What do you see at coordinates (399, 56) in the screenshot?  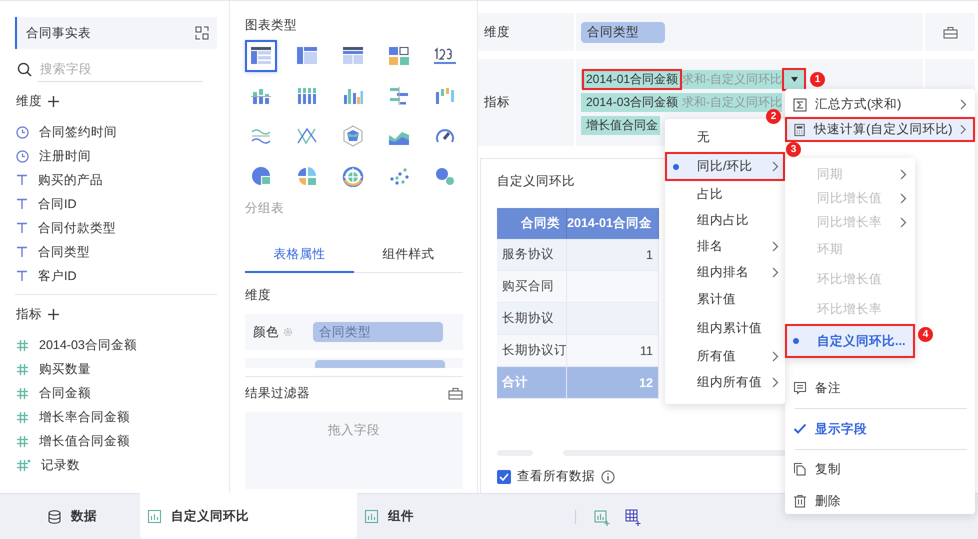 I see `grid-blocks-icon` at bounding box center [399, 56].